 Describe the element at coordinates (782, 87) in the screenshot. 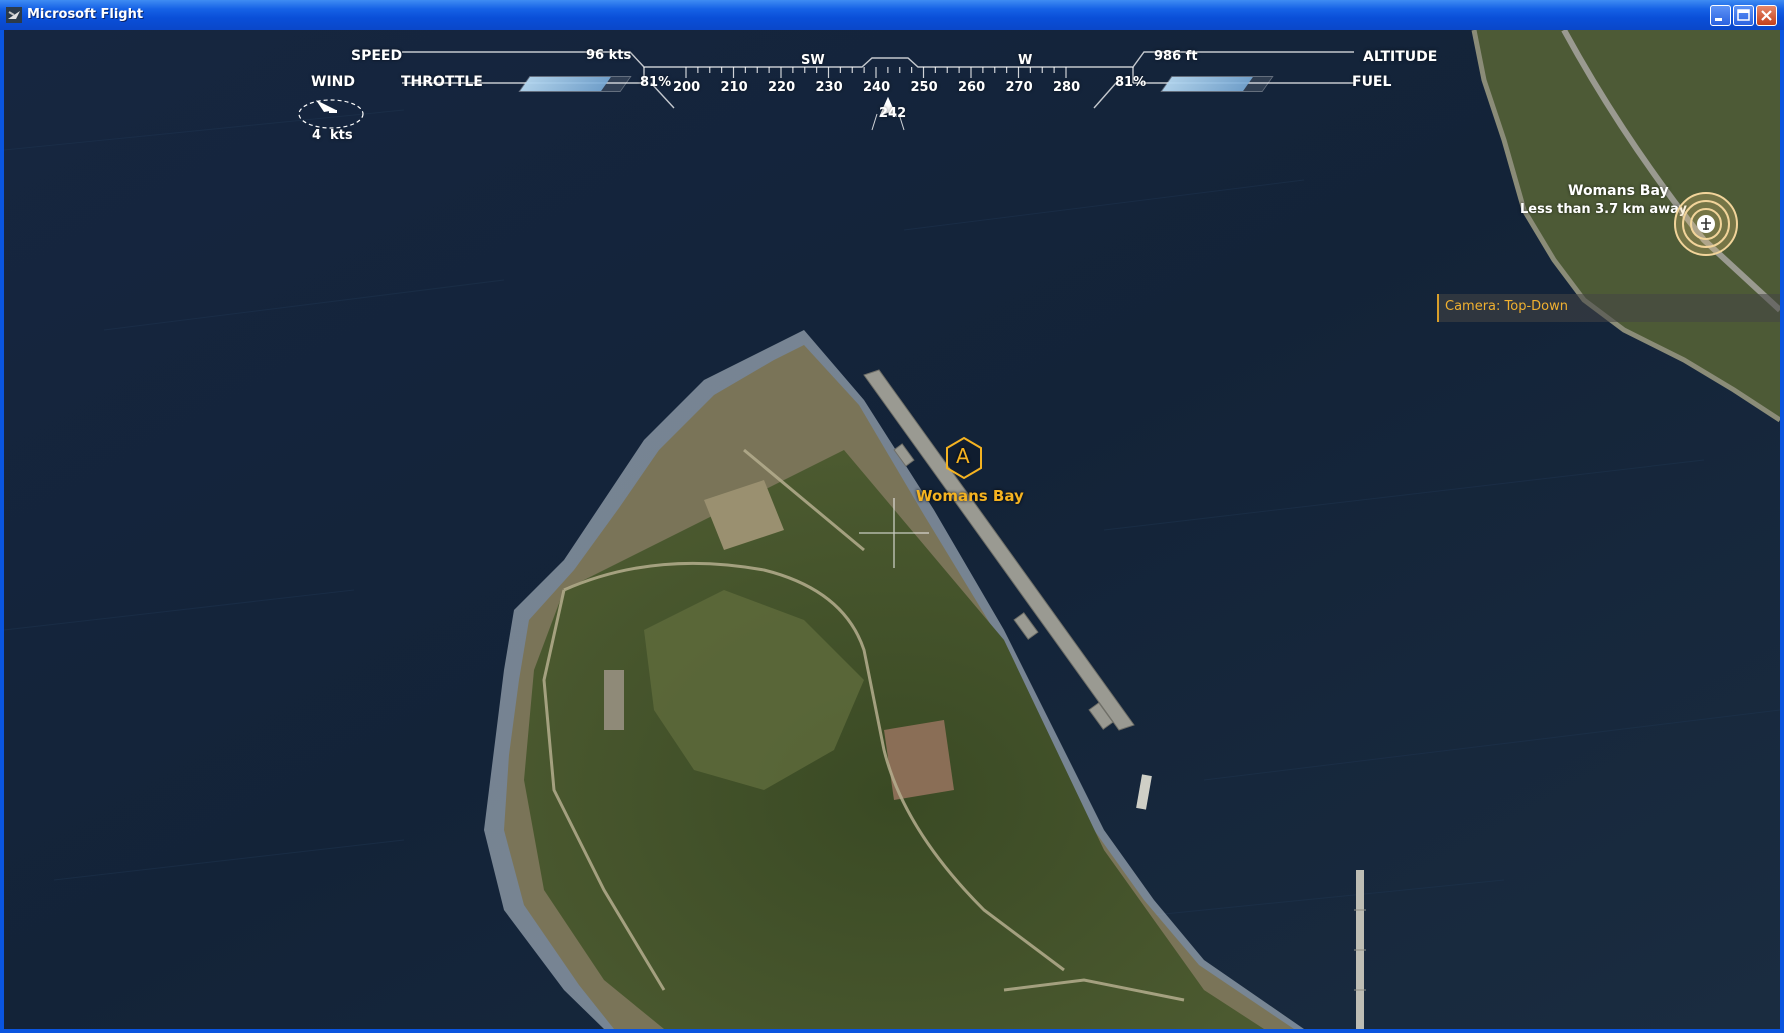

I see `compass-tick-label: 220` at that location.